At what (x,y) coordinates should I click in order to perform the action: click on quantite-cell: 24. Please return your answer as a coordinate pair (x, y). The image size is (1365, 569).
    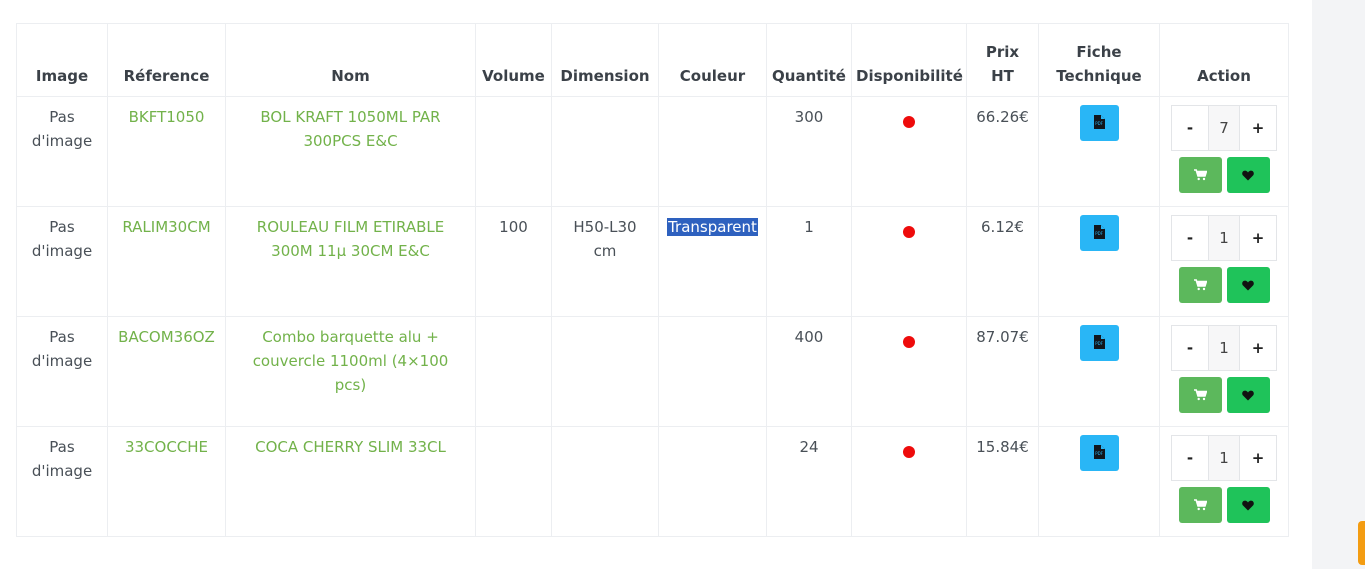
    Looking at the image, I should click on (809, 481).